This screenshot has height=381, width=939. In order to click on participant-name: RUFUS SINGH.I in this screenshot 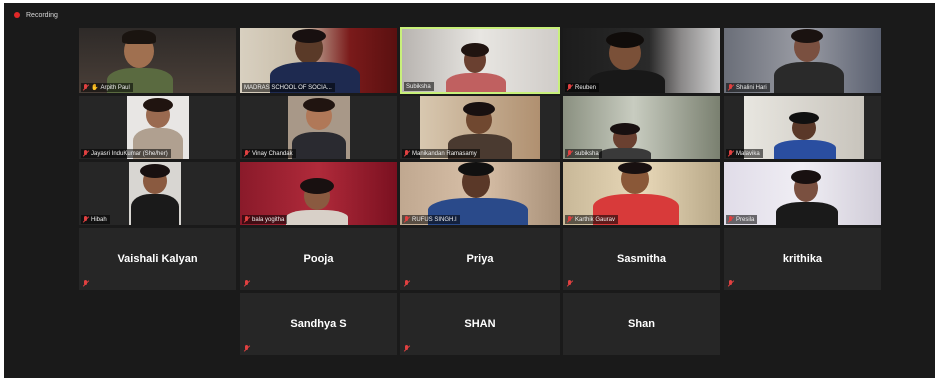, I will do `click(434, 219)`.